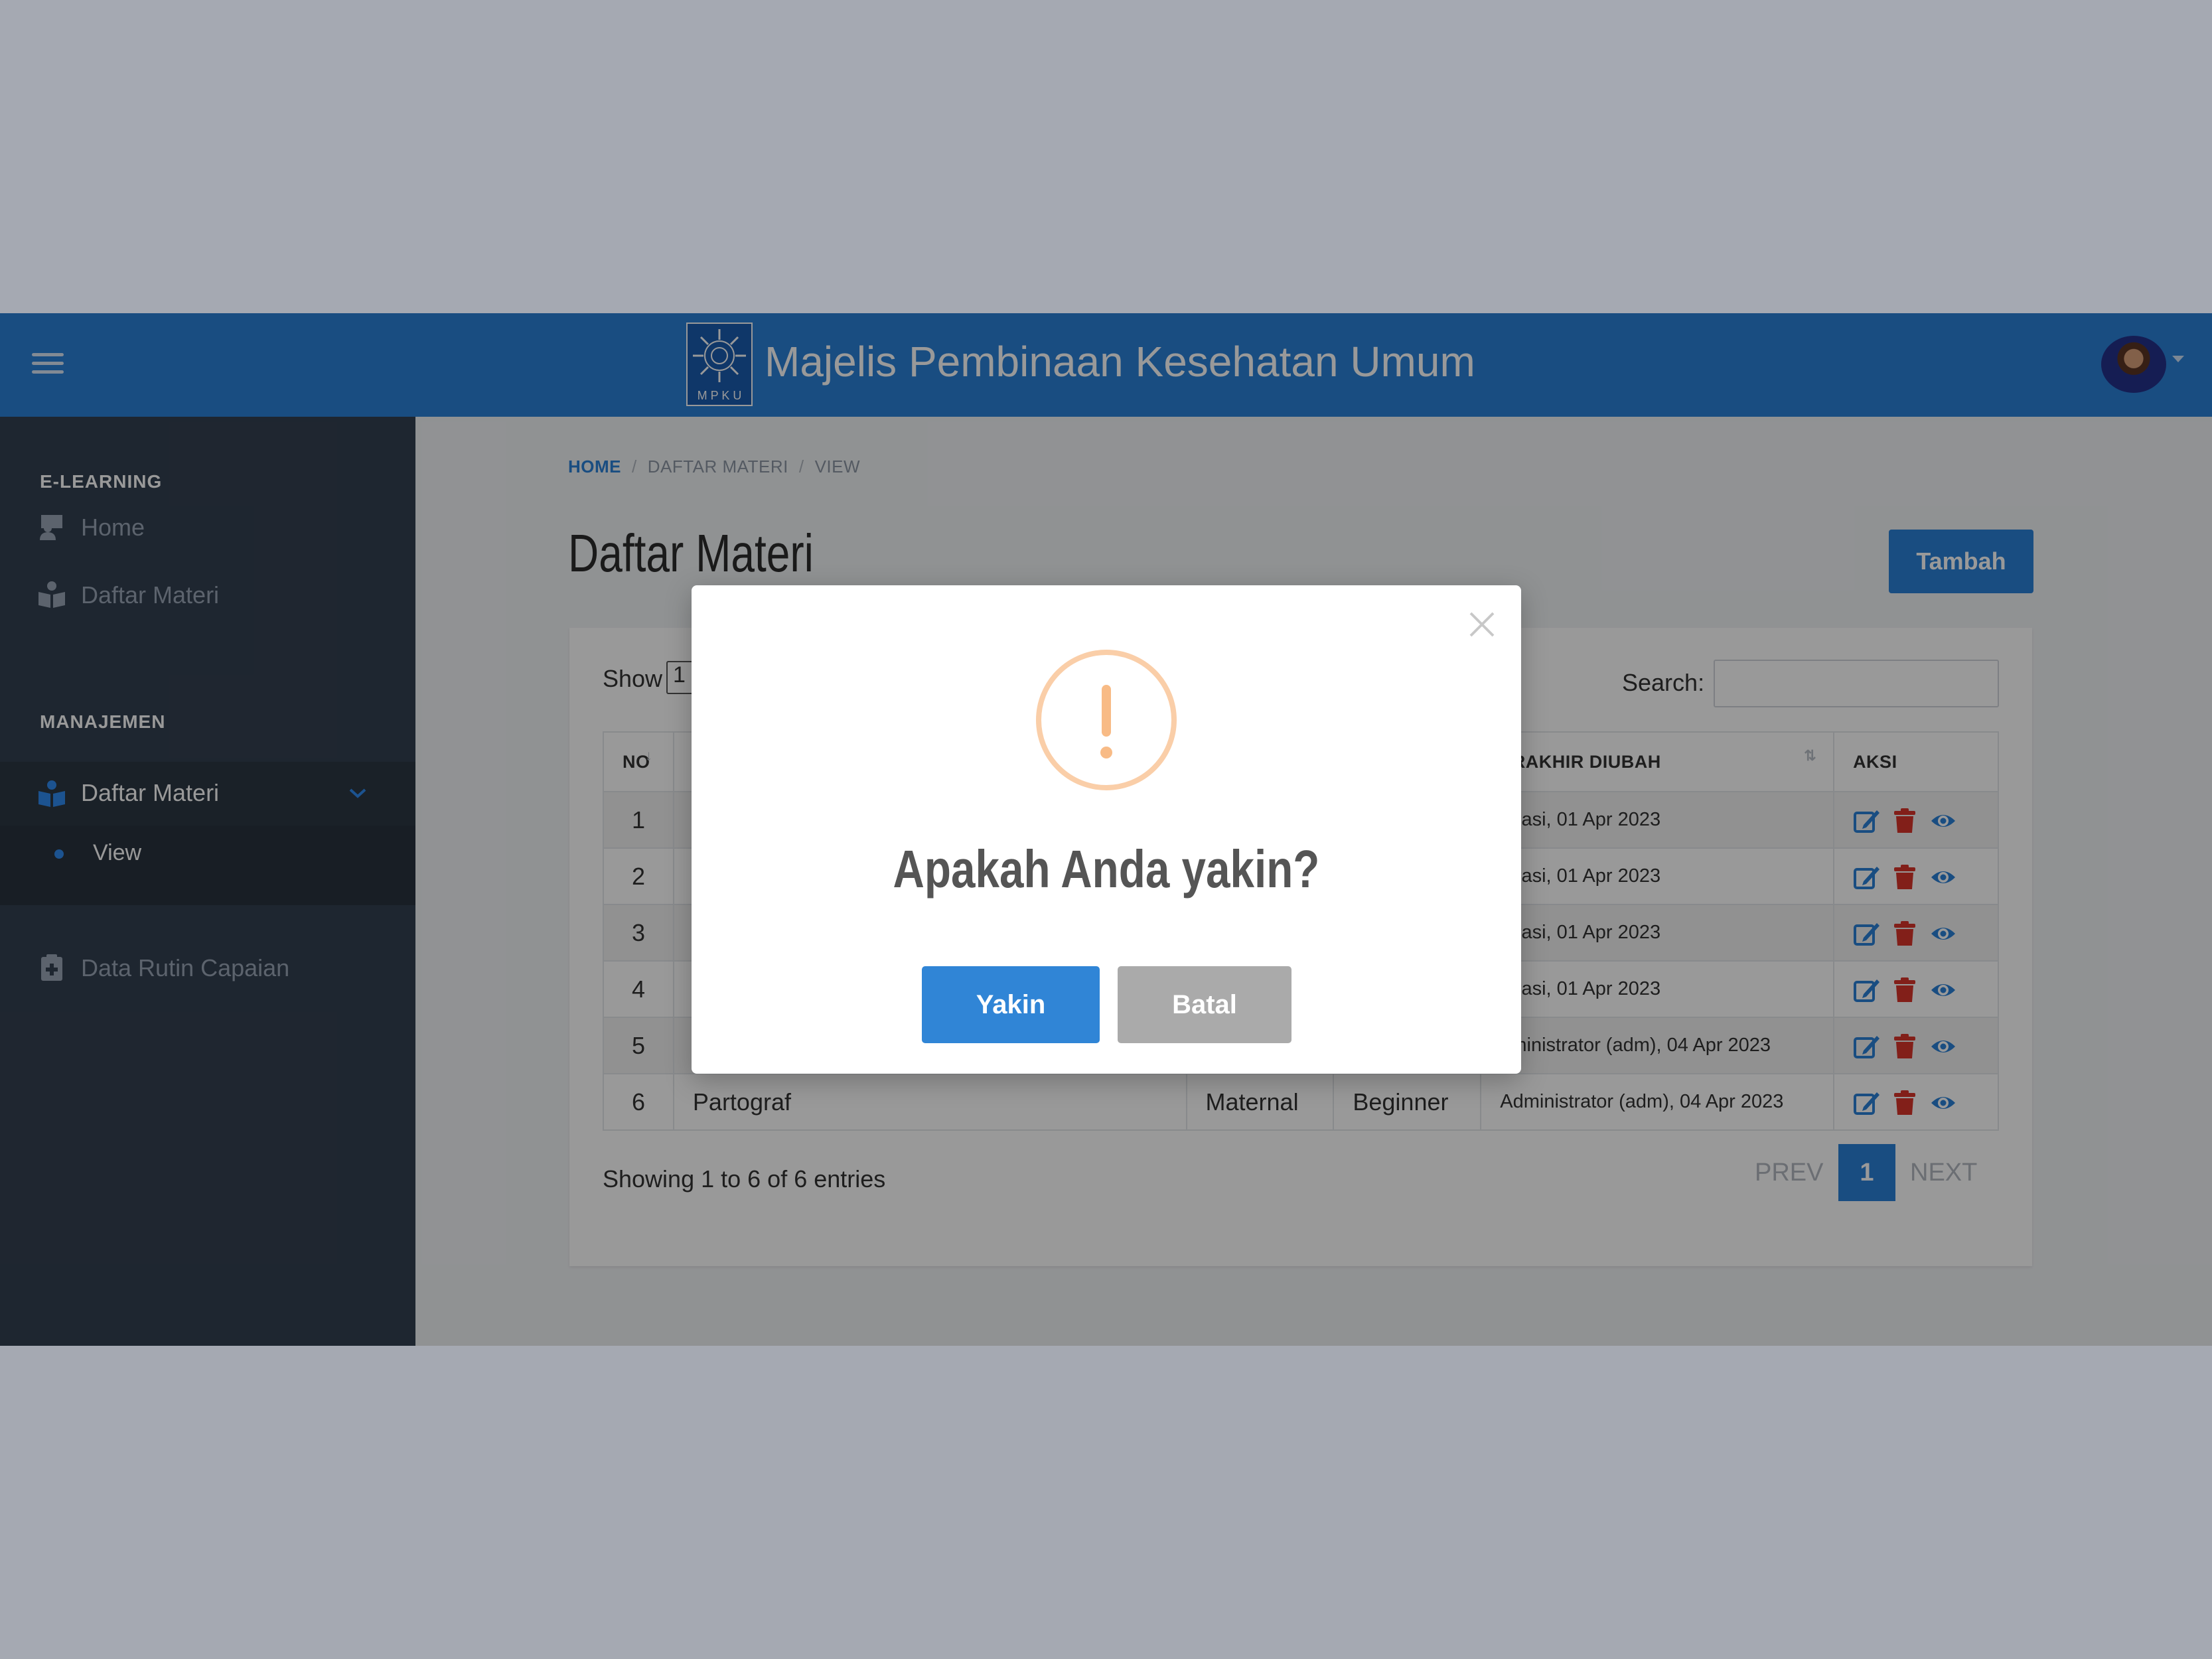 This screenshot has width=2212, height=1659. I want to click on warning-exclamation-icon, so click(1107, 720).